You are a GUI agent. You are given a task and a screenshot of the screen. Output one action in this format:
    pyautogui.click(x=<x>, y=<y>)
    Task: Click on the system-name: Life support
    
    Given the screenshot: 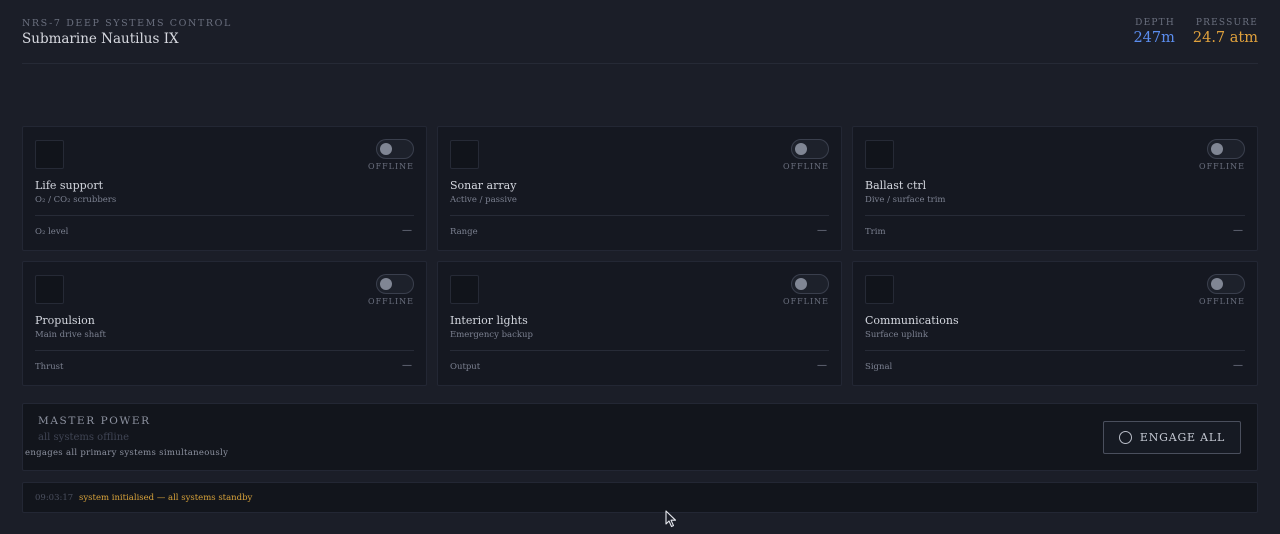 What is the action you would take?
    pyautogui.click(x=69, y=185)
    